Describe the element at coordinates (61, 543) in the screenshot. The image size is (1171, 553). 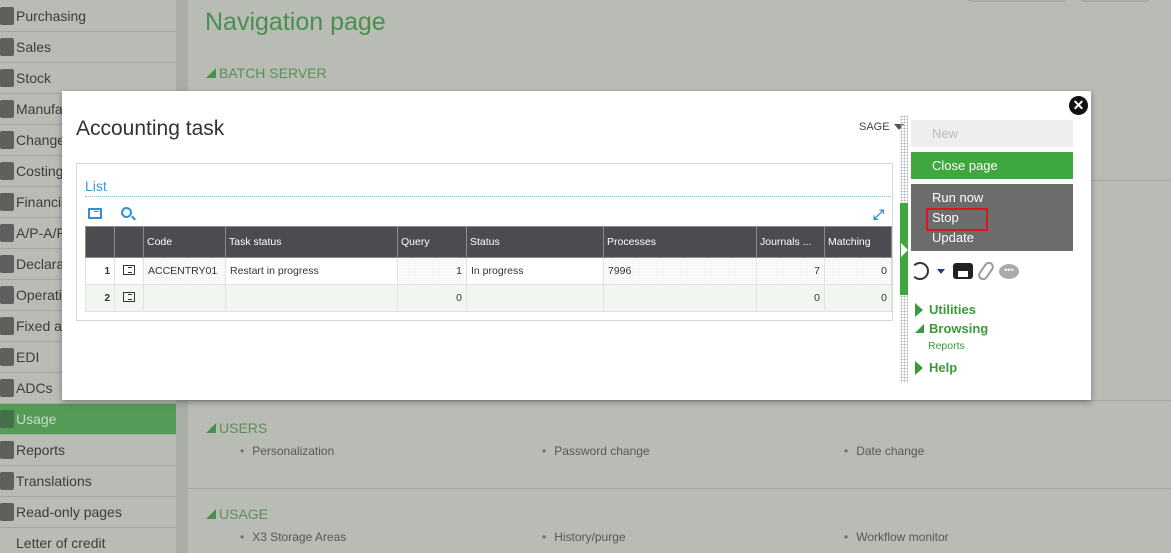
I see `sidebar-item-label: Letter of credit` at that location.